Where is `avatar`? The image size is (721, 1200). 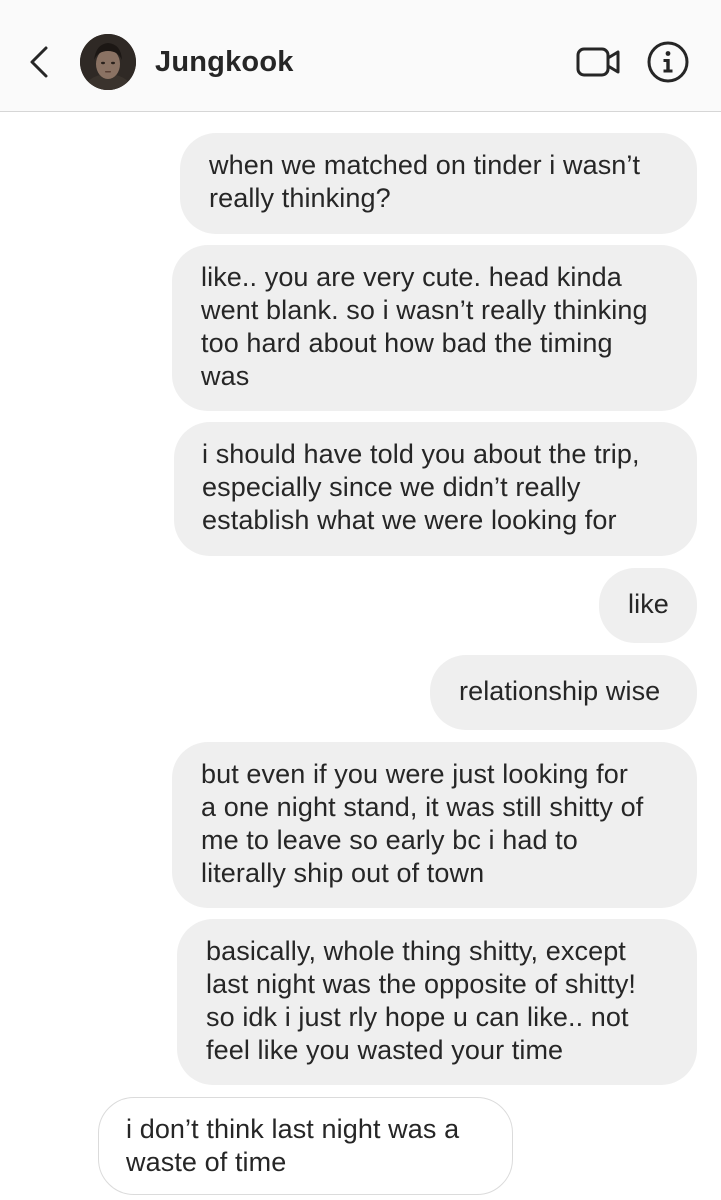
avatar is located at coordinates (108, 62).